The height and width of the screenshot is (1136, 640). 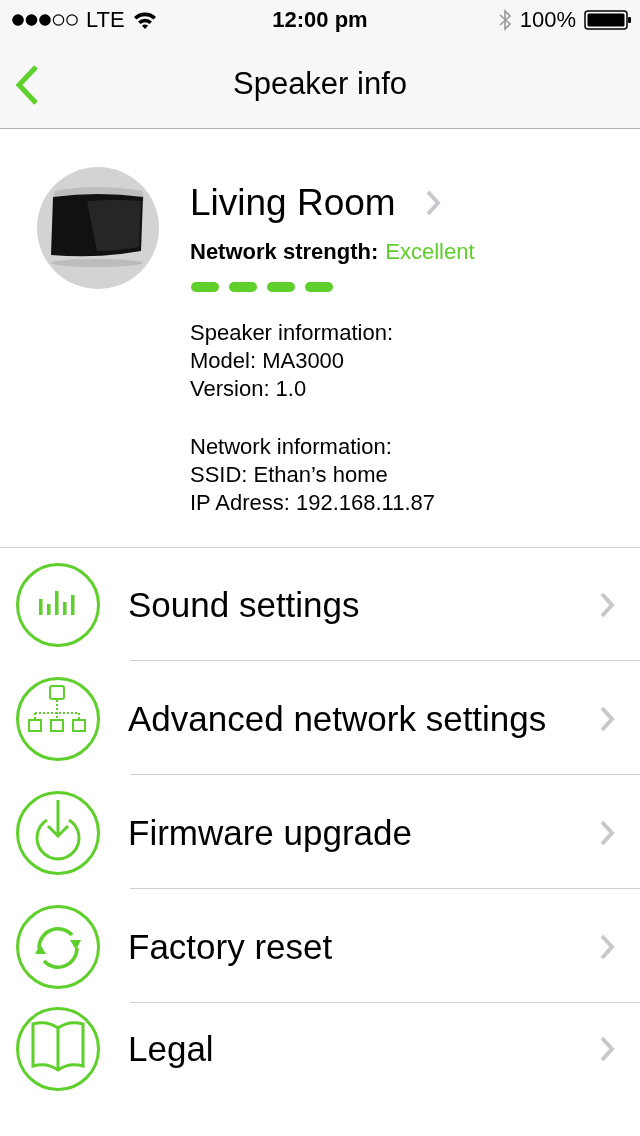 What do you see at coordinates (293, 203) in the screenshot?
I see `speaker-name: Living Room` at bounding box center [293, 203].